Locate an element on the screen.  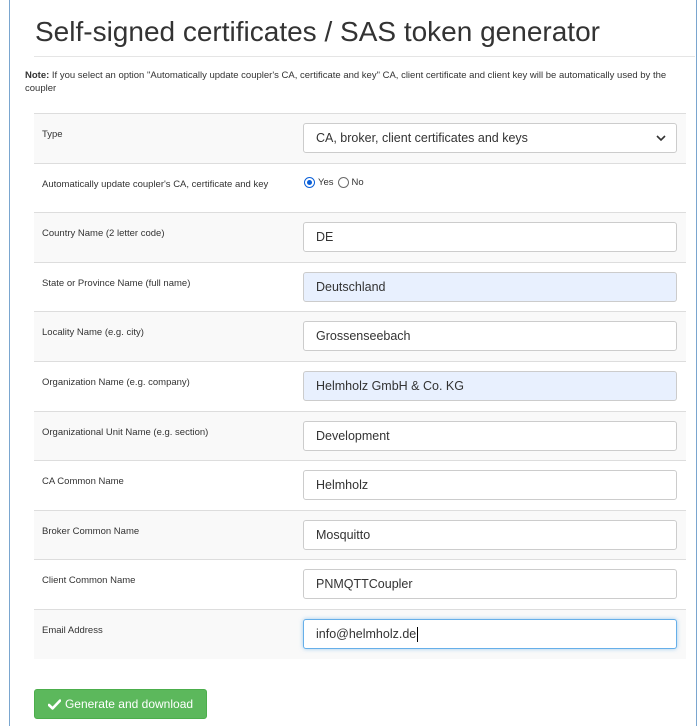
locality-label: Locality Name (e.g. city) is located at coordinates (93, 333).